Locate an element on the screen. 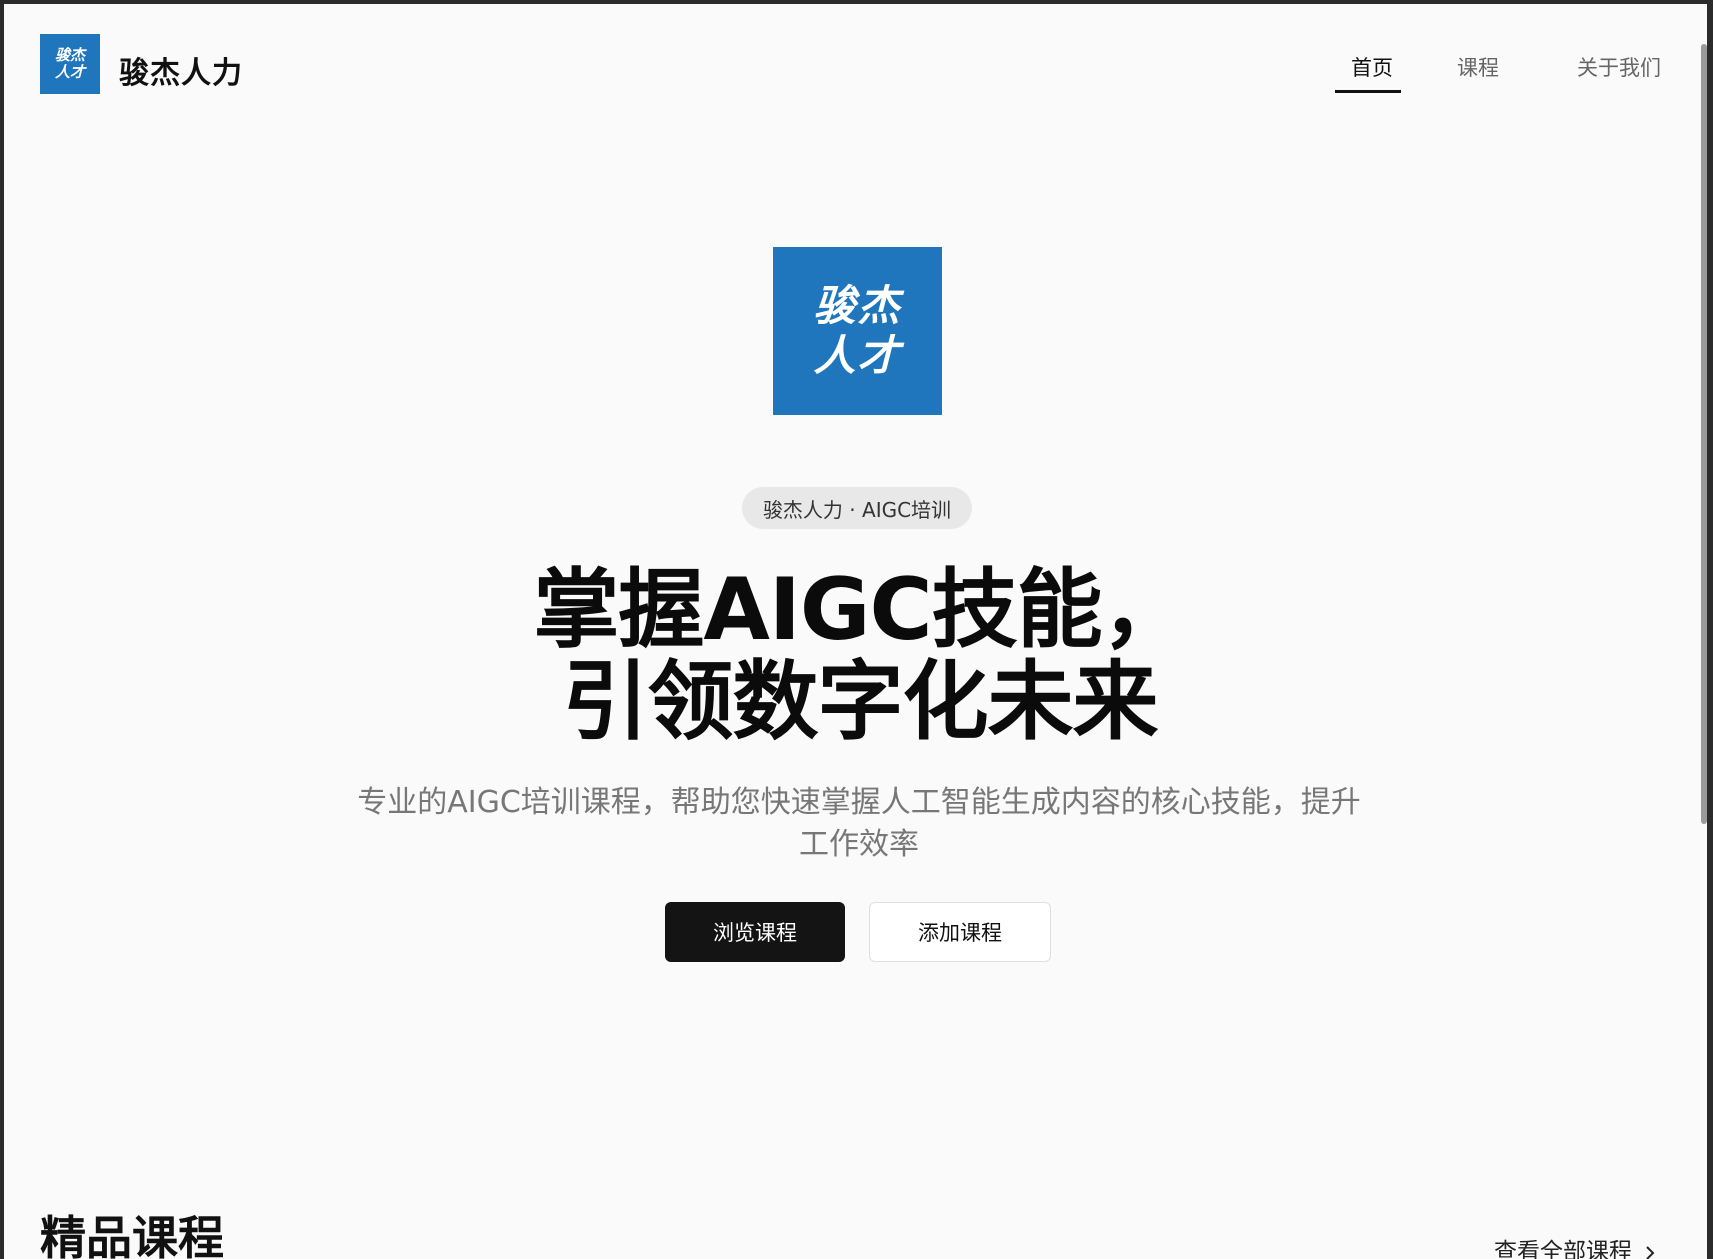  nav-about: 关于我们 is located at coordinates (1619, 67).